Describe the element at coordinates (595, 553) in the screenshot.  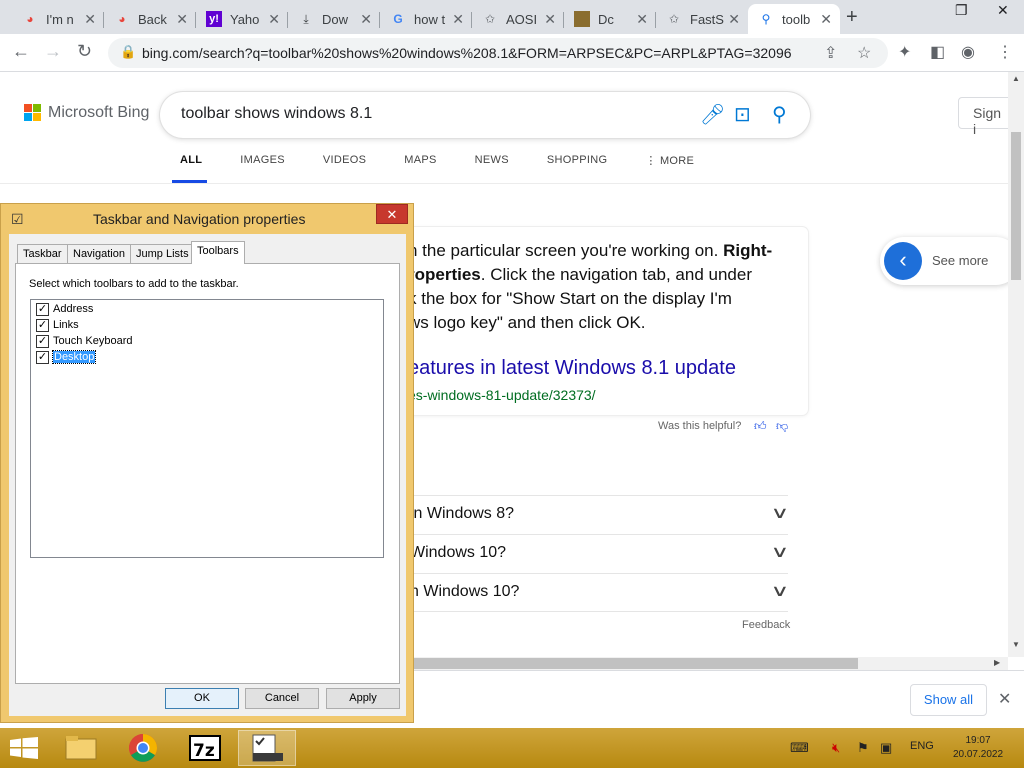
I see `faq-item: Windows 10? ∨` at that location.